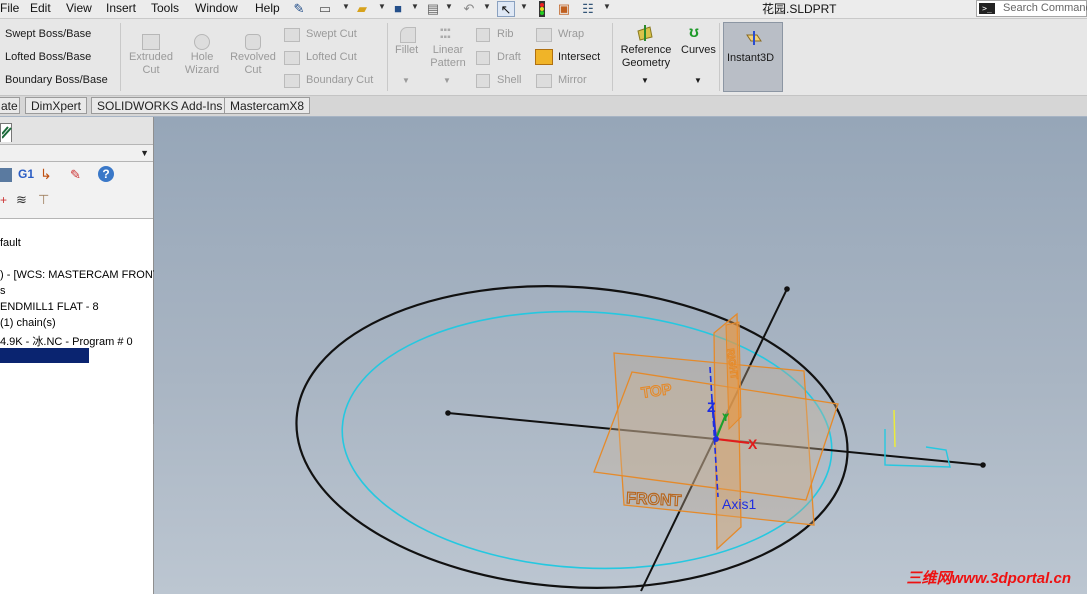 This screenshot has height=594, width=1087. I want to click on boundary-cut-icon, so click(292, 81).